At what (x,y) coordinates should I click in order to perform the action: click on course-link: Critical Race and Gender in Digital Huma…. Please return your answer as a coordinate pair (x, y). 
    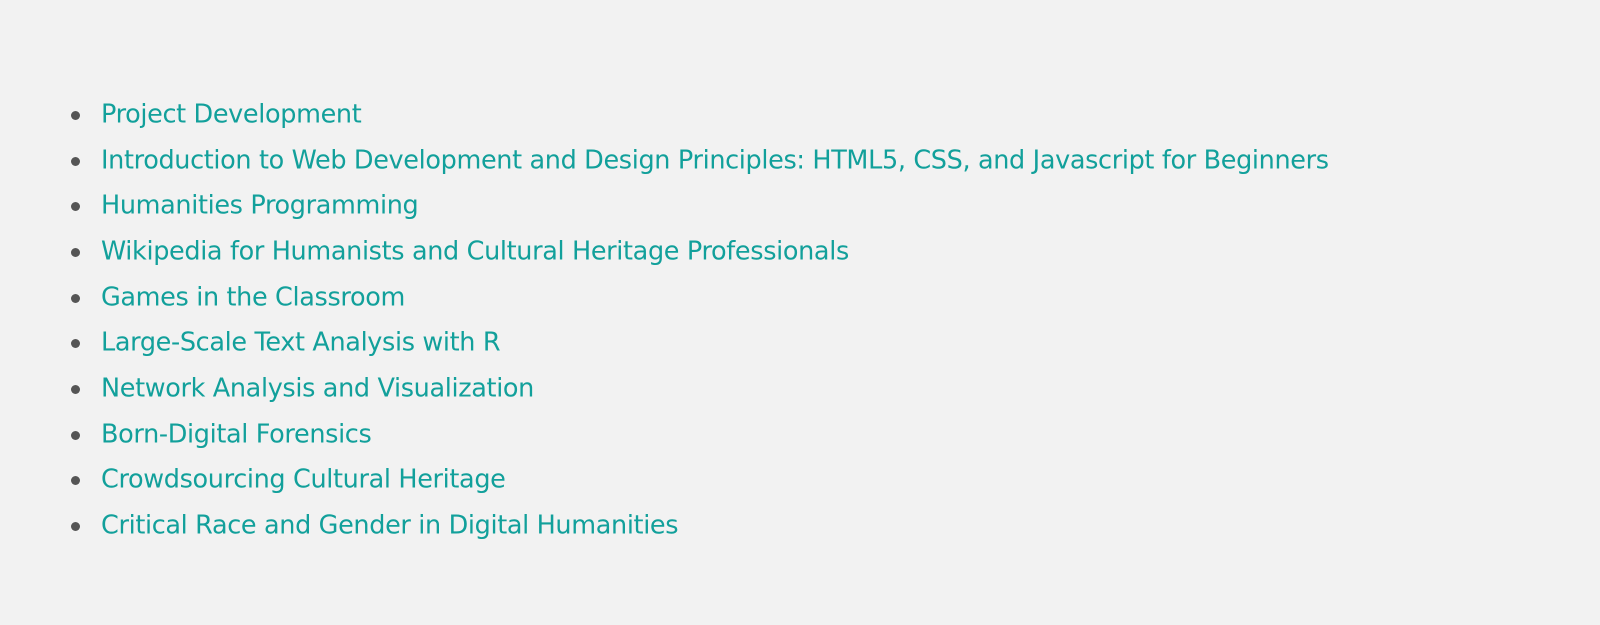
    Looking at the image, I should click on (390, 526).